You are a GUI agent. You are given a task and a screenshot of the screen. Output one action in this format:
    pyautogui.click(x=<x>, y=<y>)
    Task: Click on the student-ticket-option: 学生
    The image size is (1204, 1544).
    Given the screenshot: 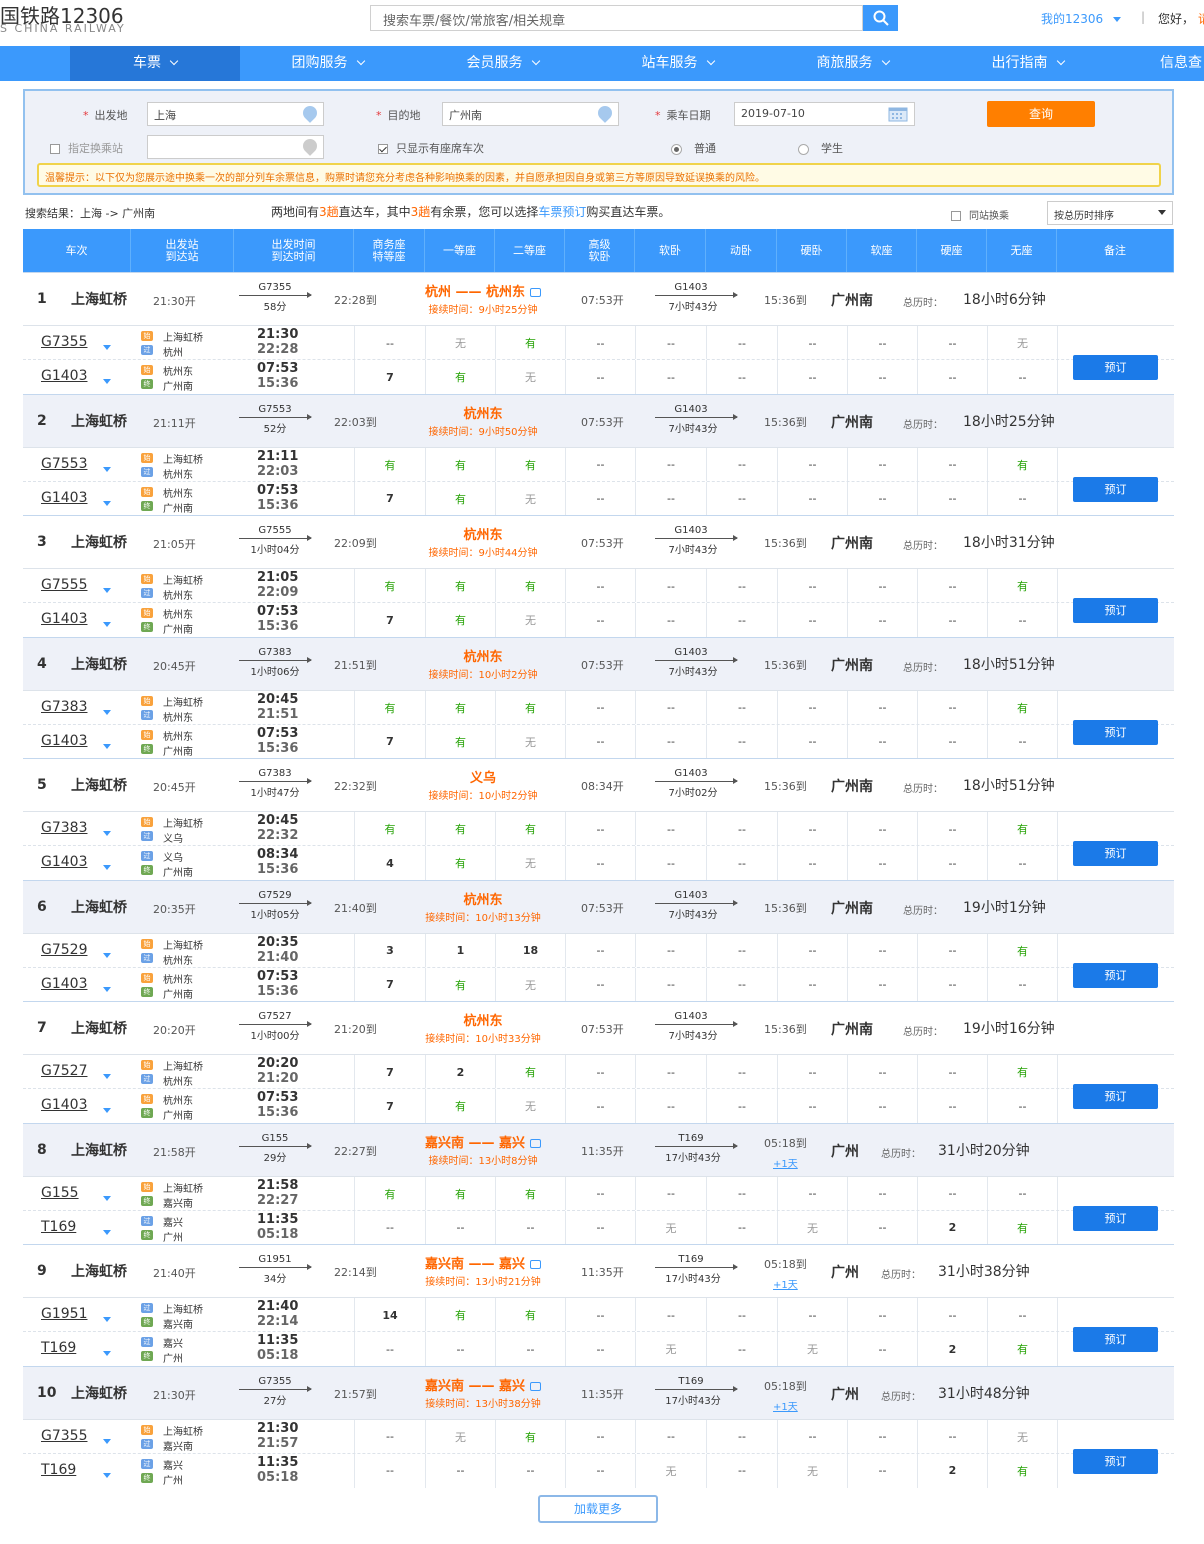 What is the action you would take?
    pyautogui.click(x=820, y=148)
    